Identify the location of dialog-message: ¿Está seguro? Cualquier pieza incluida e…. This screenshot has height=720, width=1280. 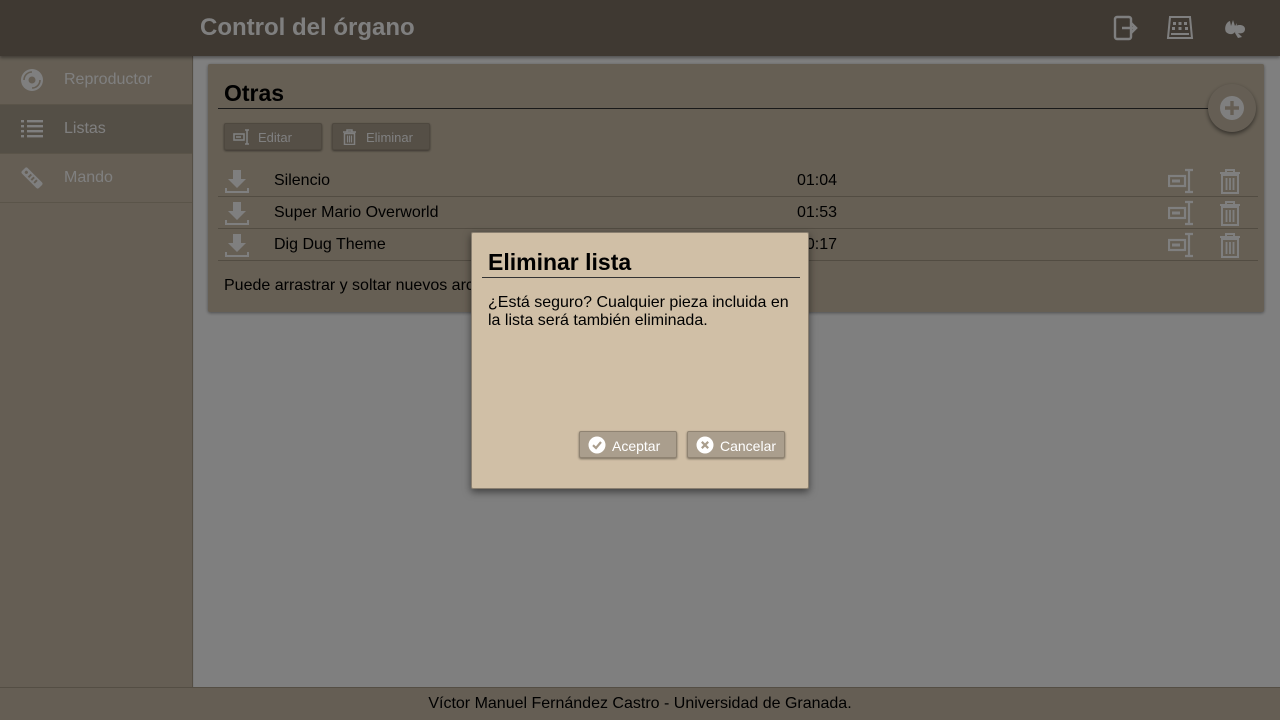
(638, 311).